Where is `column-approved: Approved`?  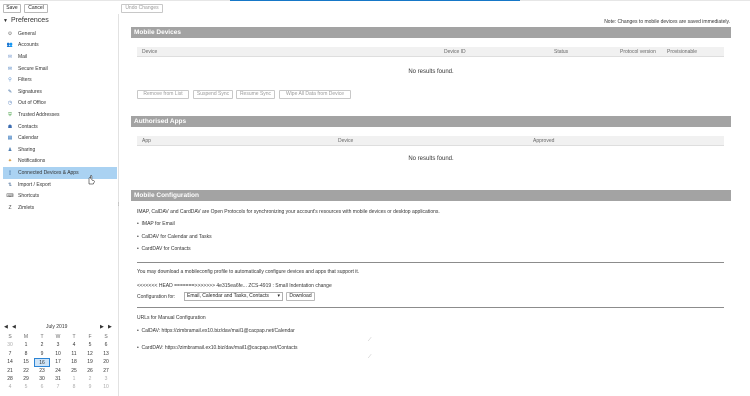 column-approved: Approved is located at coordinates (543, 141).